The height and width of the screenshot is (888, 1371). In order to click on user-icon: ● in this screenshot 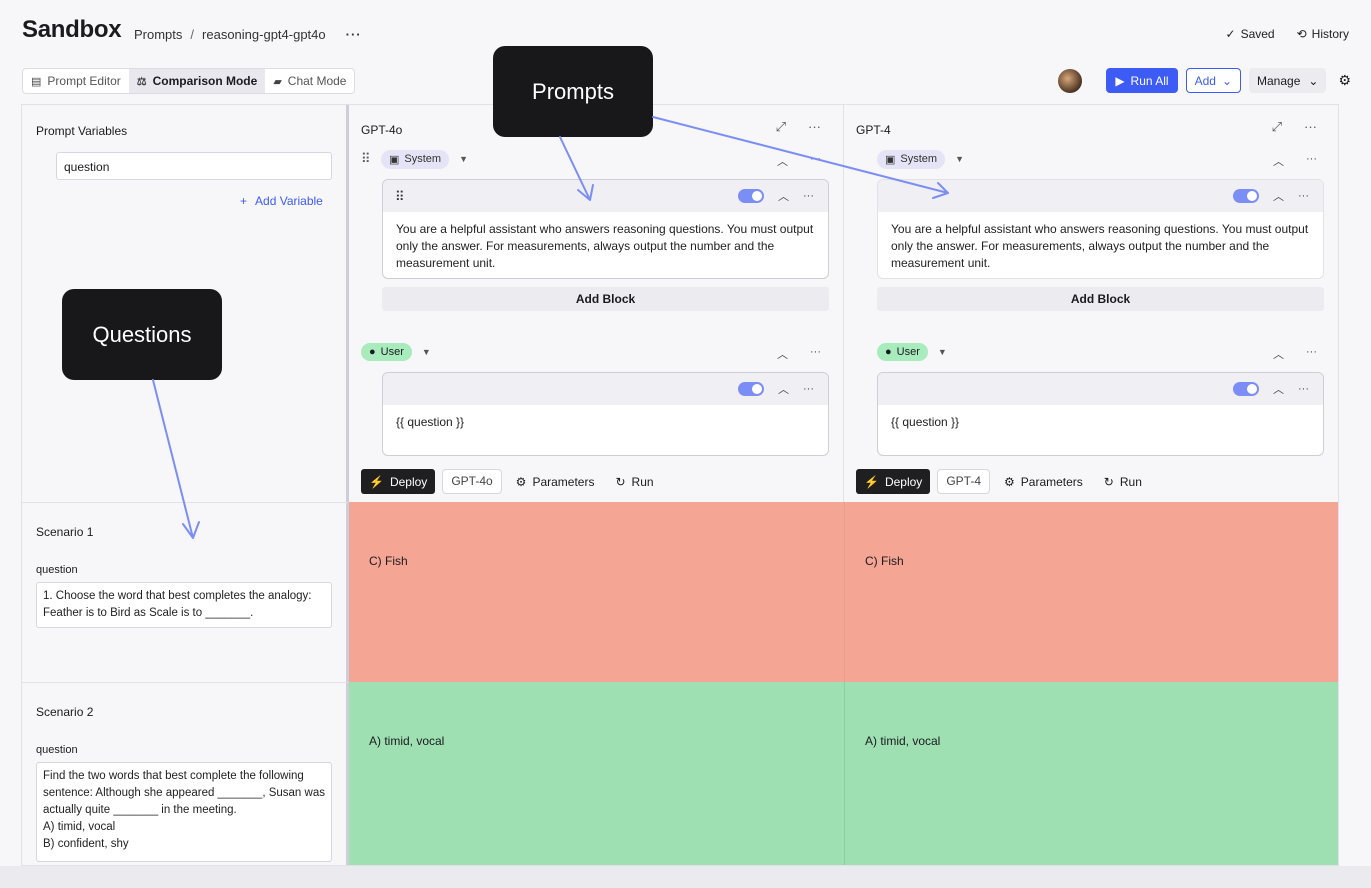, I will do `click(888, 352)`.